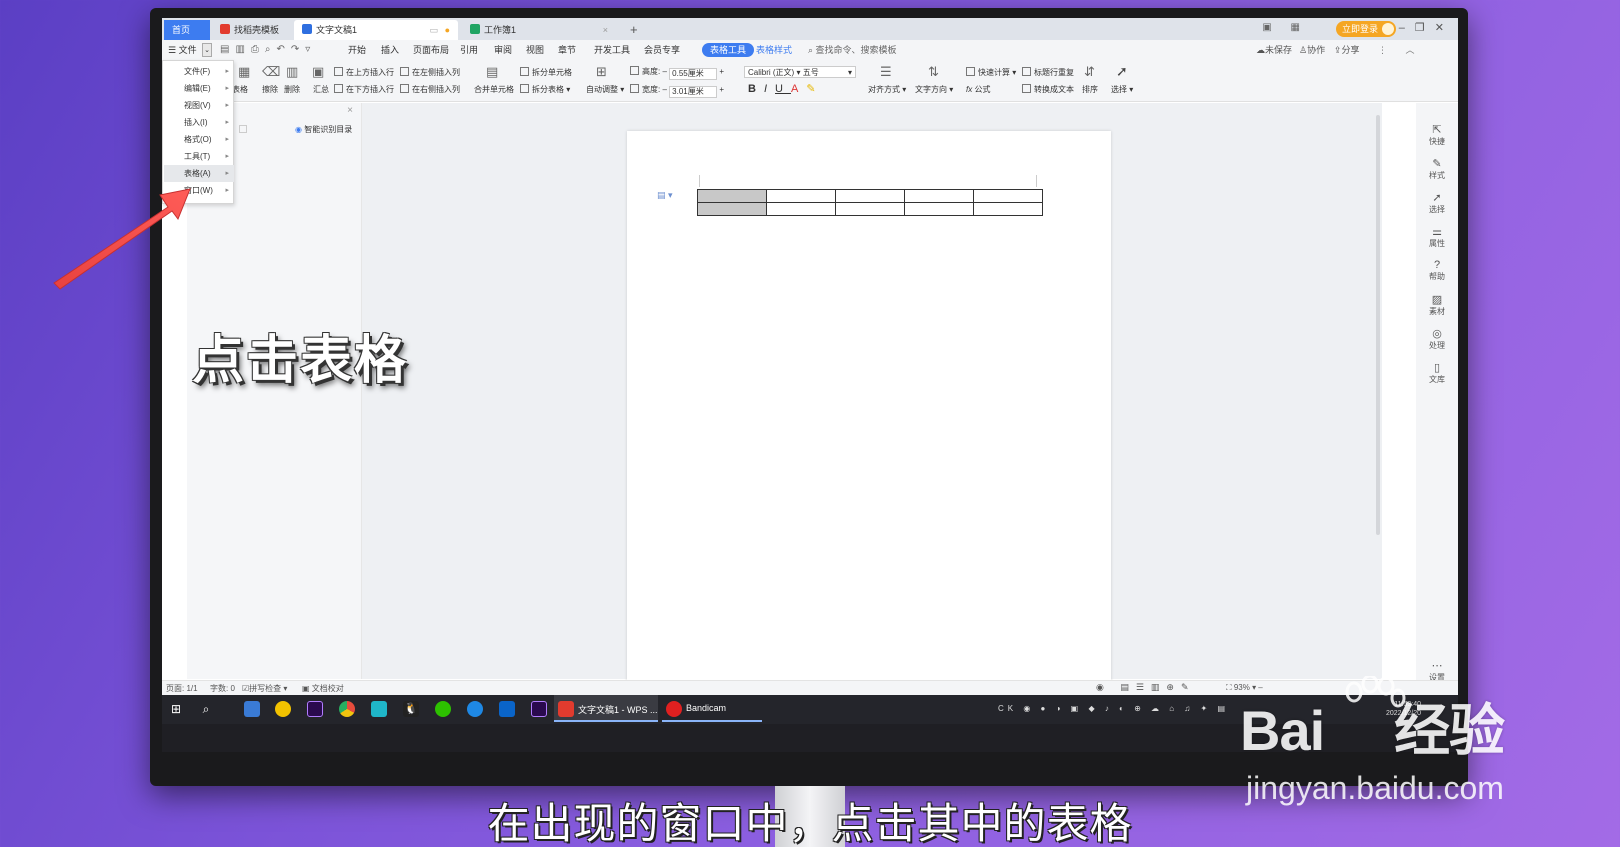 The image size is (1620, 847). What do you see at coordinates (545, 90) in the screenshot?
I see `split-table-button: 拆分表格 ▾` at bounding box center [545, 90].